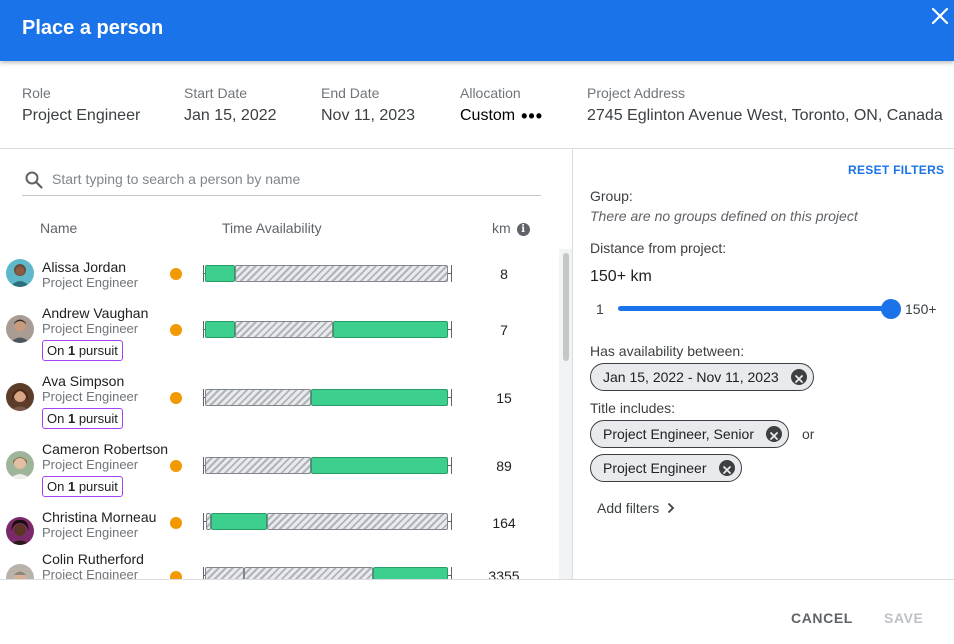 The width and height of the screenshot is (954, 644). What do you see at coordinates (667, 351) in the screenshot?
I see `availability-filter-label: Has availability between:` at bounding box center [667, 351].